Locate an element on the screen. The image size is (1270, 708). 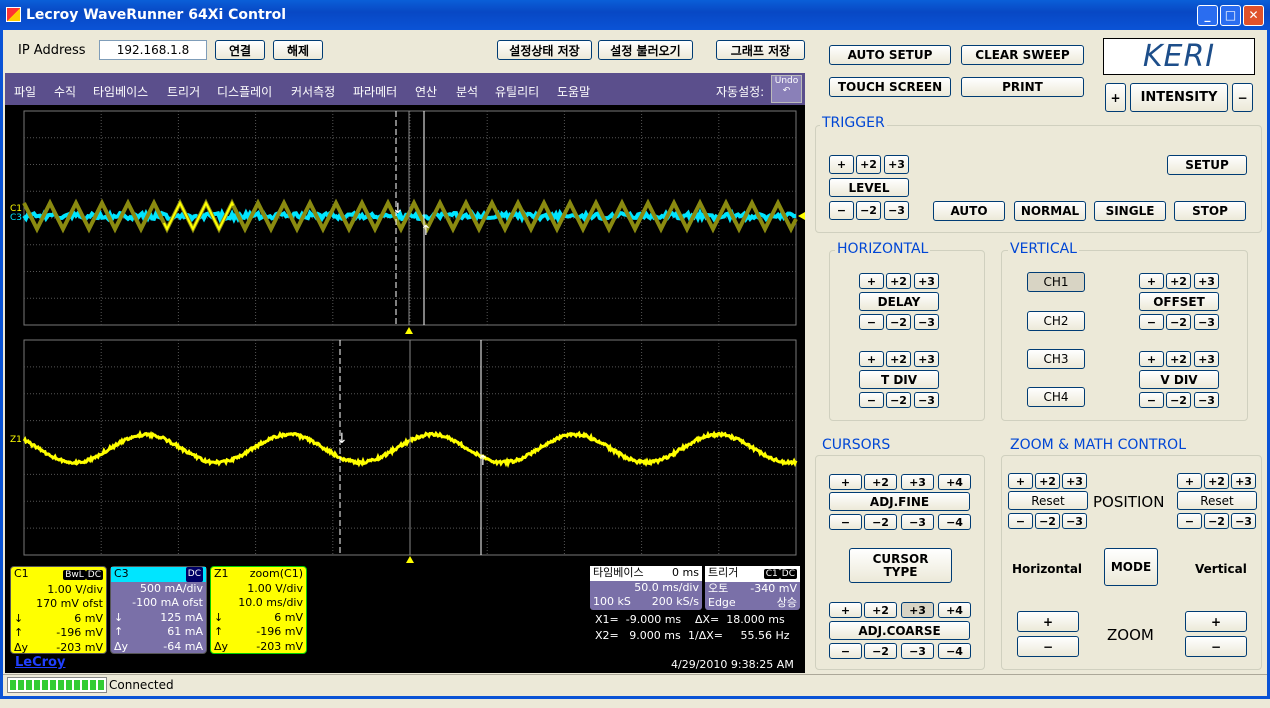
vdiv-plus3-button: +3 is located at coordinates (1206, 359).